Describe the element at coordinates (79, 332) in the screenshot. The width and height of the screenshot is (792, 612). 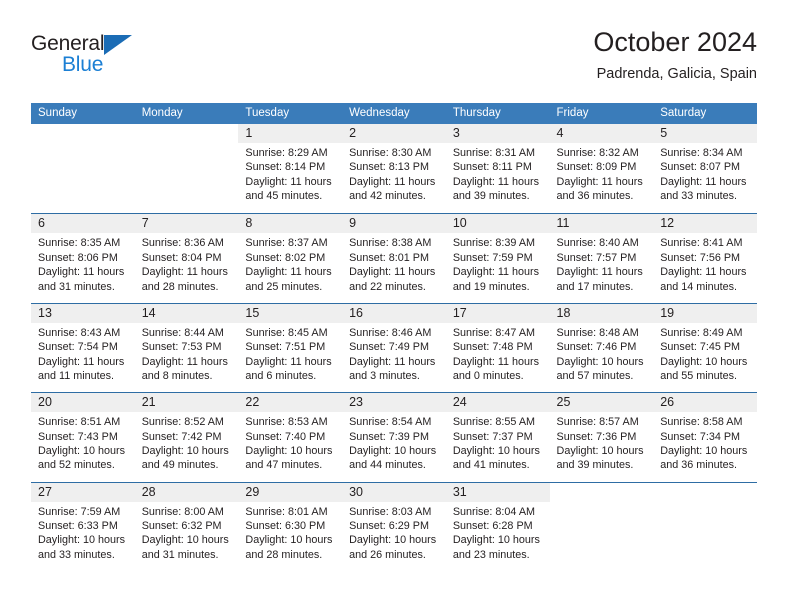
I see `day-detail-line: Sunrise: 8:43 AM` at that location.